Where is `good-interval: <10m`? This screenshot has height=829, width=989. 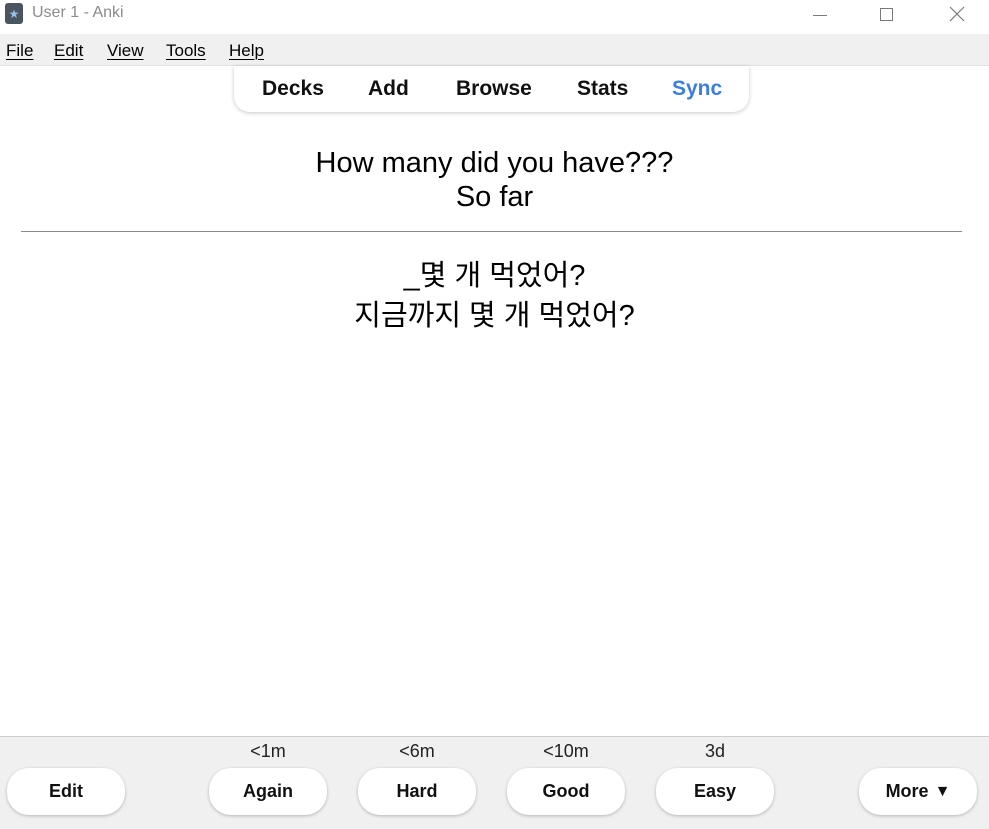
good-interval: <10m is located at coordinates (566, 751).